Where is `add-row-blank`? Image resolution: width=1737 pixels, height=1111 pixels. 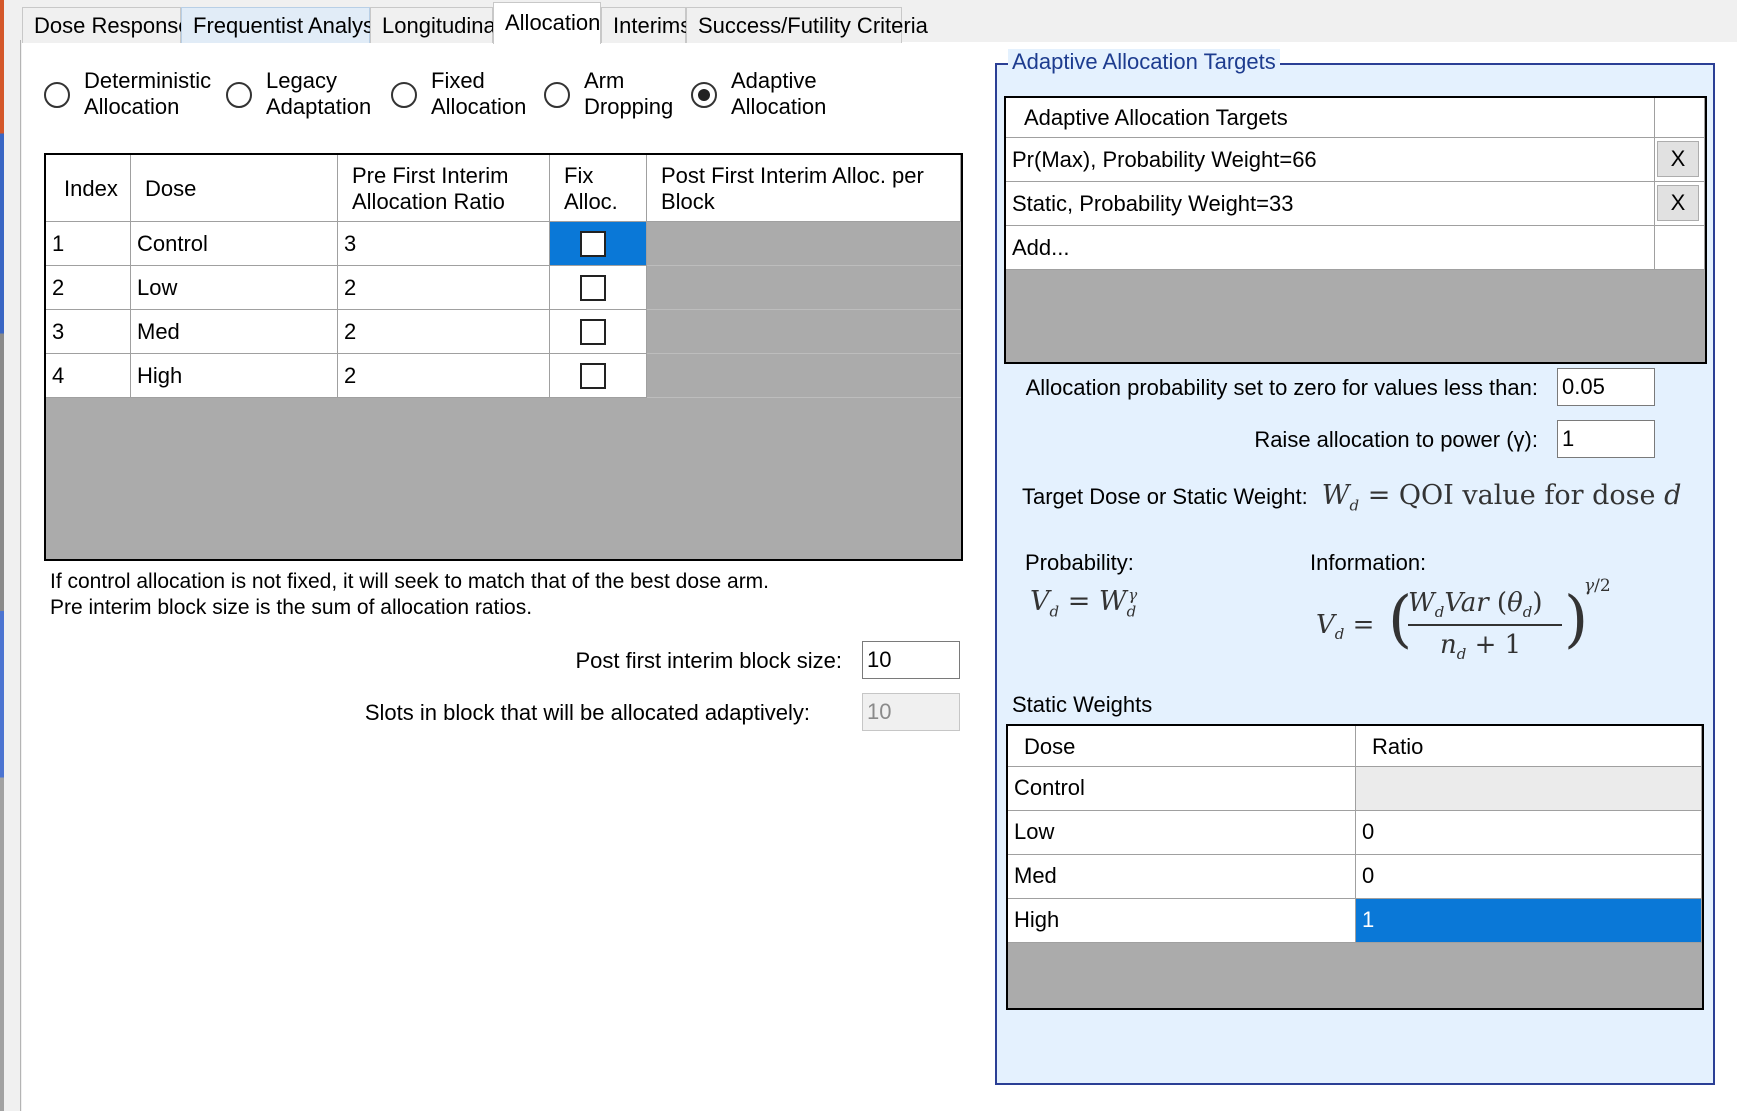
add-row-blank is located at coordinates (1680, 248).